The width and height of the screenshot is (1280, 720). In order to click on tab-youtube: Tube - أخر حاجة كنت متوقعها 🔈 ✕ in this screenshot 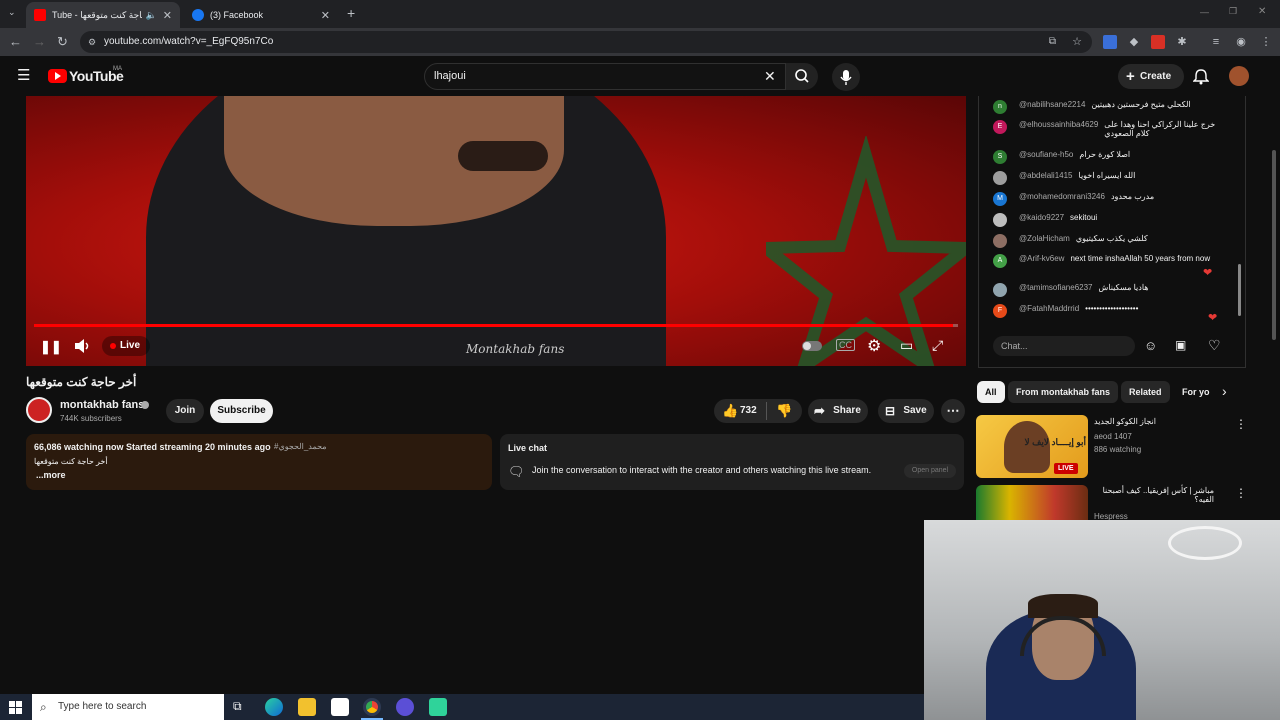, I will do `click(103, 15)`.